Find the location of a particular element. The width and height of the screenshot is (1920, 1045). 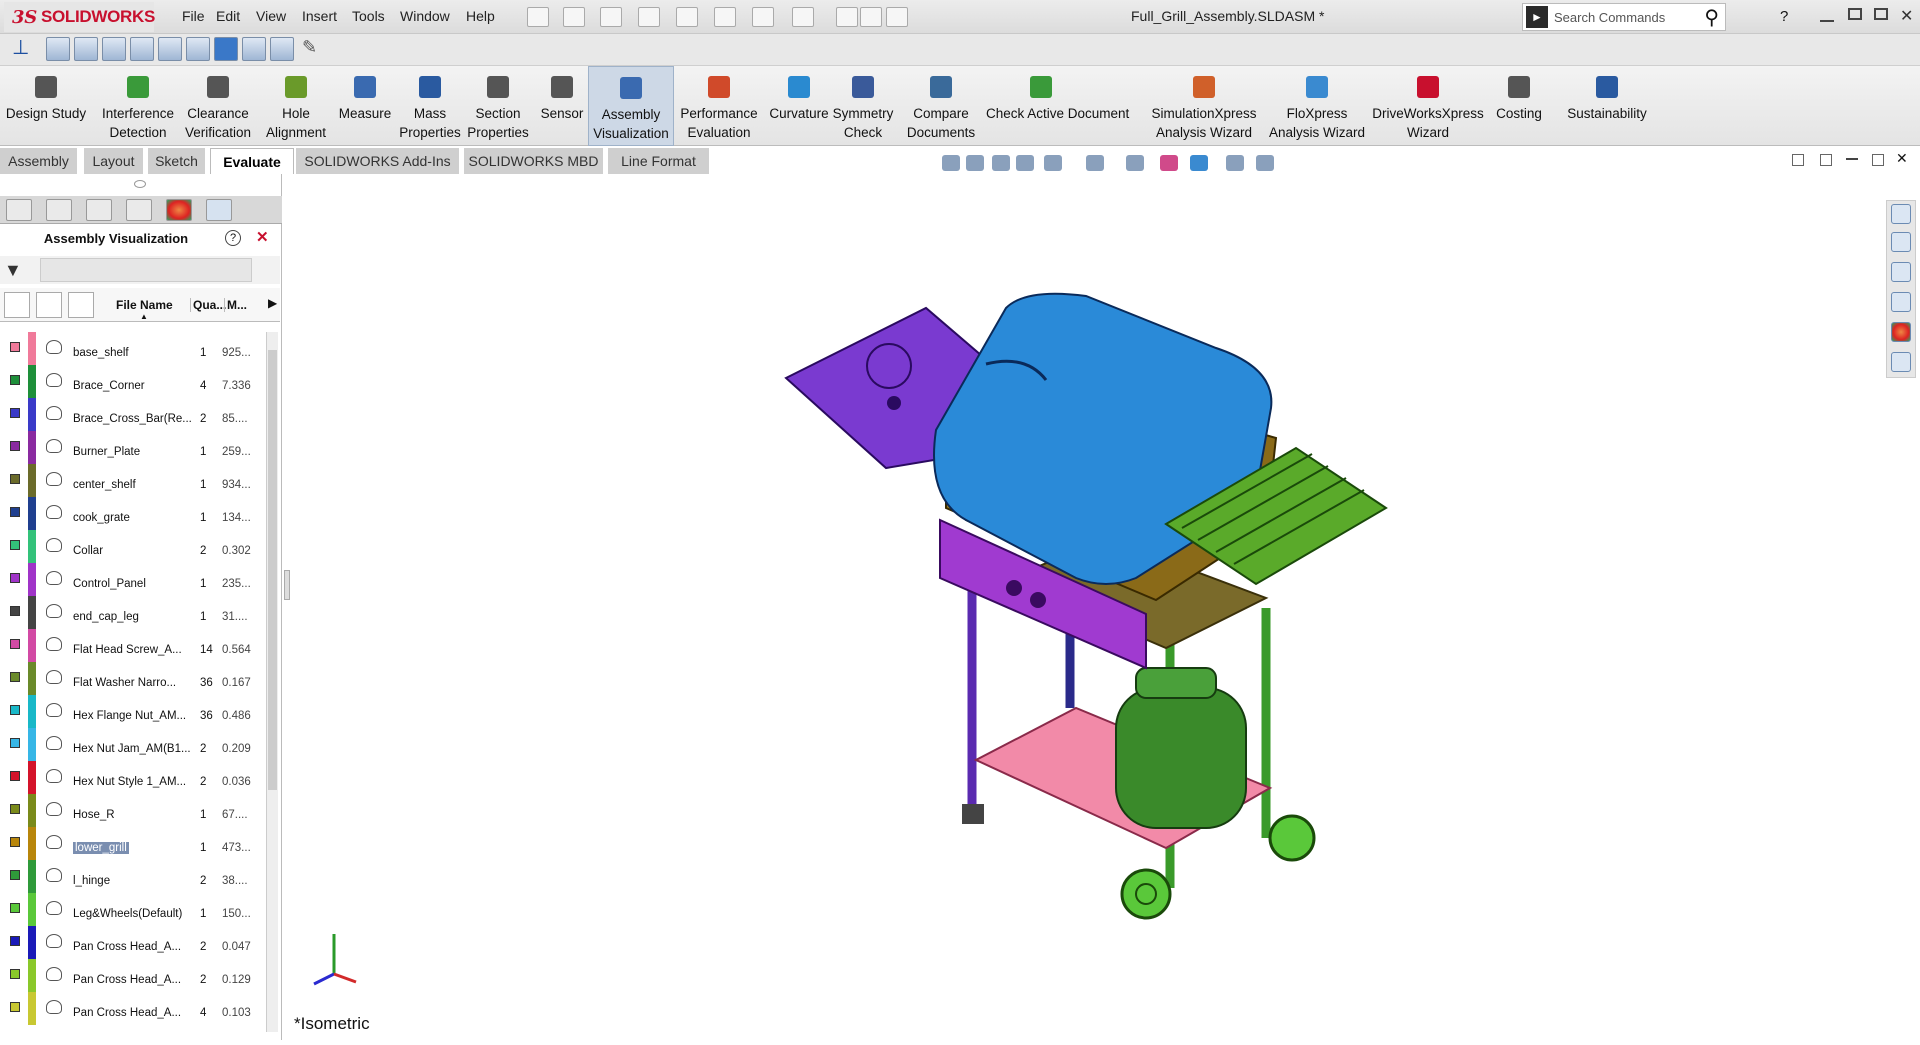

list-item: Hex Flange Nut_AM... 36 0.486 is located at coordinates (134, 711).